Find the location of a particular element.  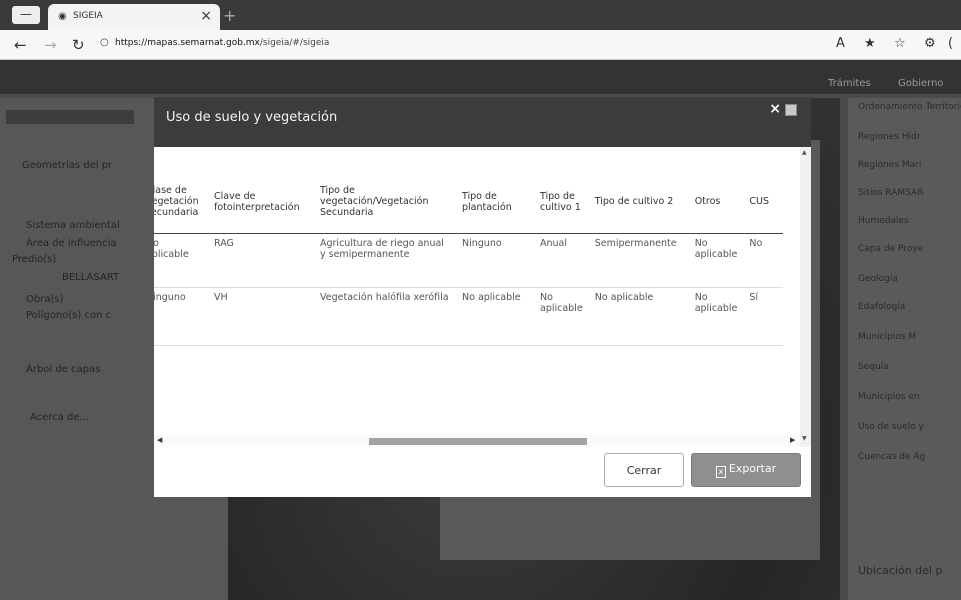

col-header: Otros is located at coordinates (716, 202).